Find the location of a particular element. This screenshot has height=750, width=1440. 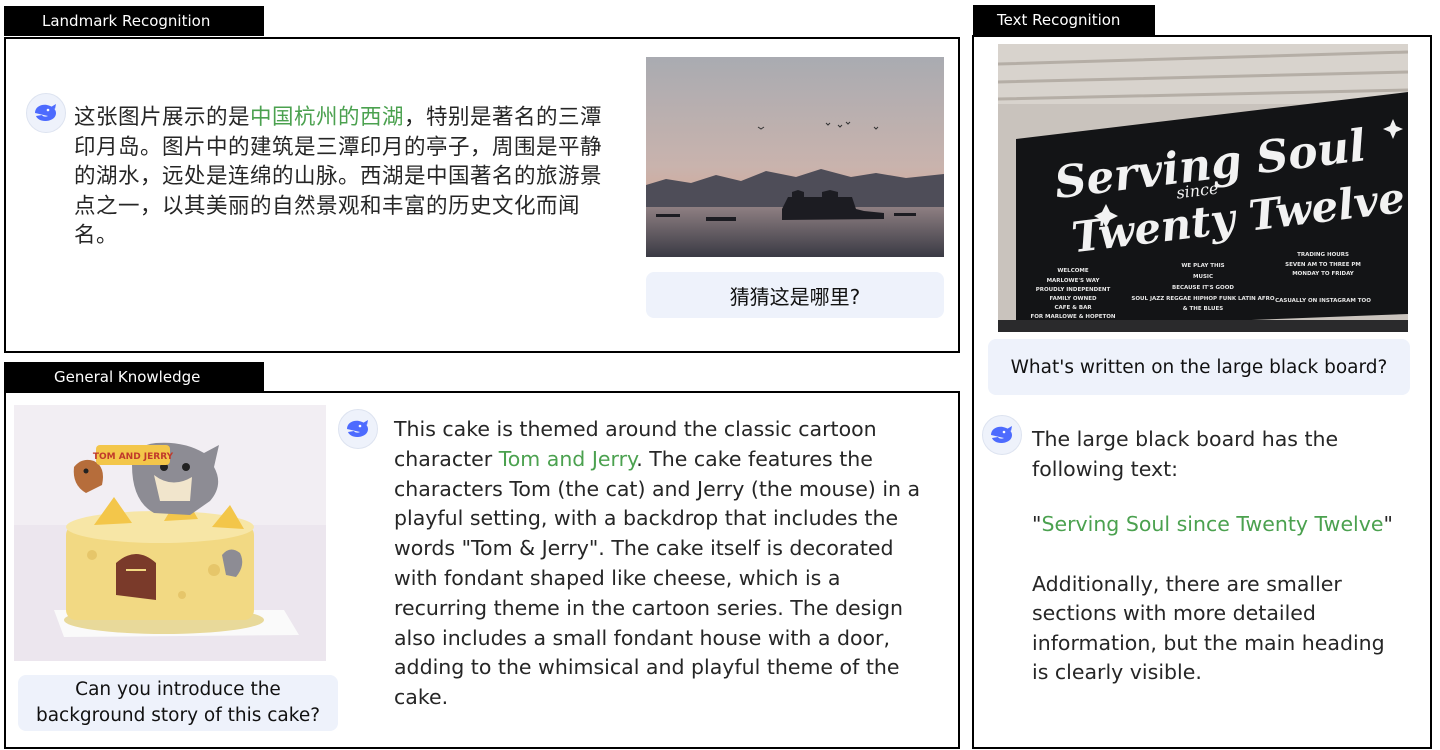

sign-col3-1: SEVEN AM TO THREE PM is located at coordinates (1323, 265).